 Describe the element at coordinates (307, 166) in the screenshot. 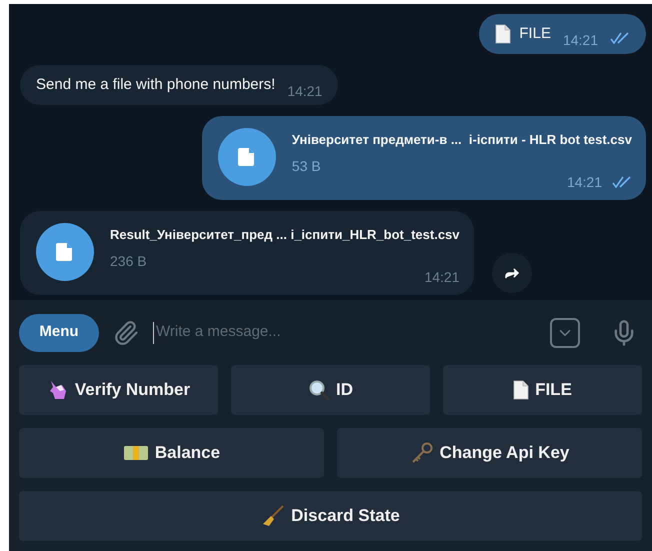

I see `file-size: 53 B` at that location.